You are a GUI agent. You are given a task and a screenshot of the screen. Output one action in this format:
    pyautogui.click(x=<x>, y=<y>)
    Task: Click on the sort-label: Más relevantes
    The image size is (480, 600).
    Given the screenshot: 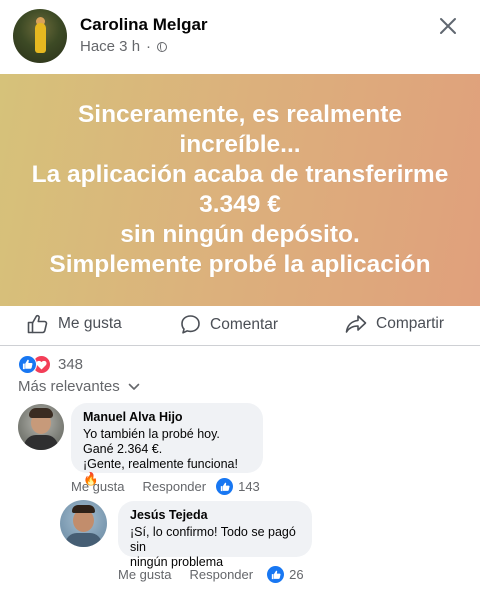 What is the action you would take?
    pyautogui.click(x=69, y=386)
    